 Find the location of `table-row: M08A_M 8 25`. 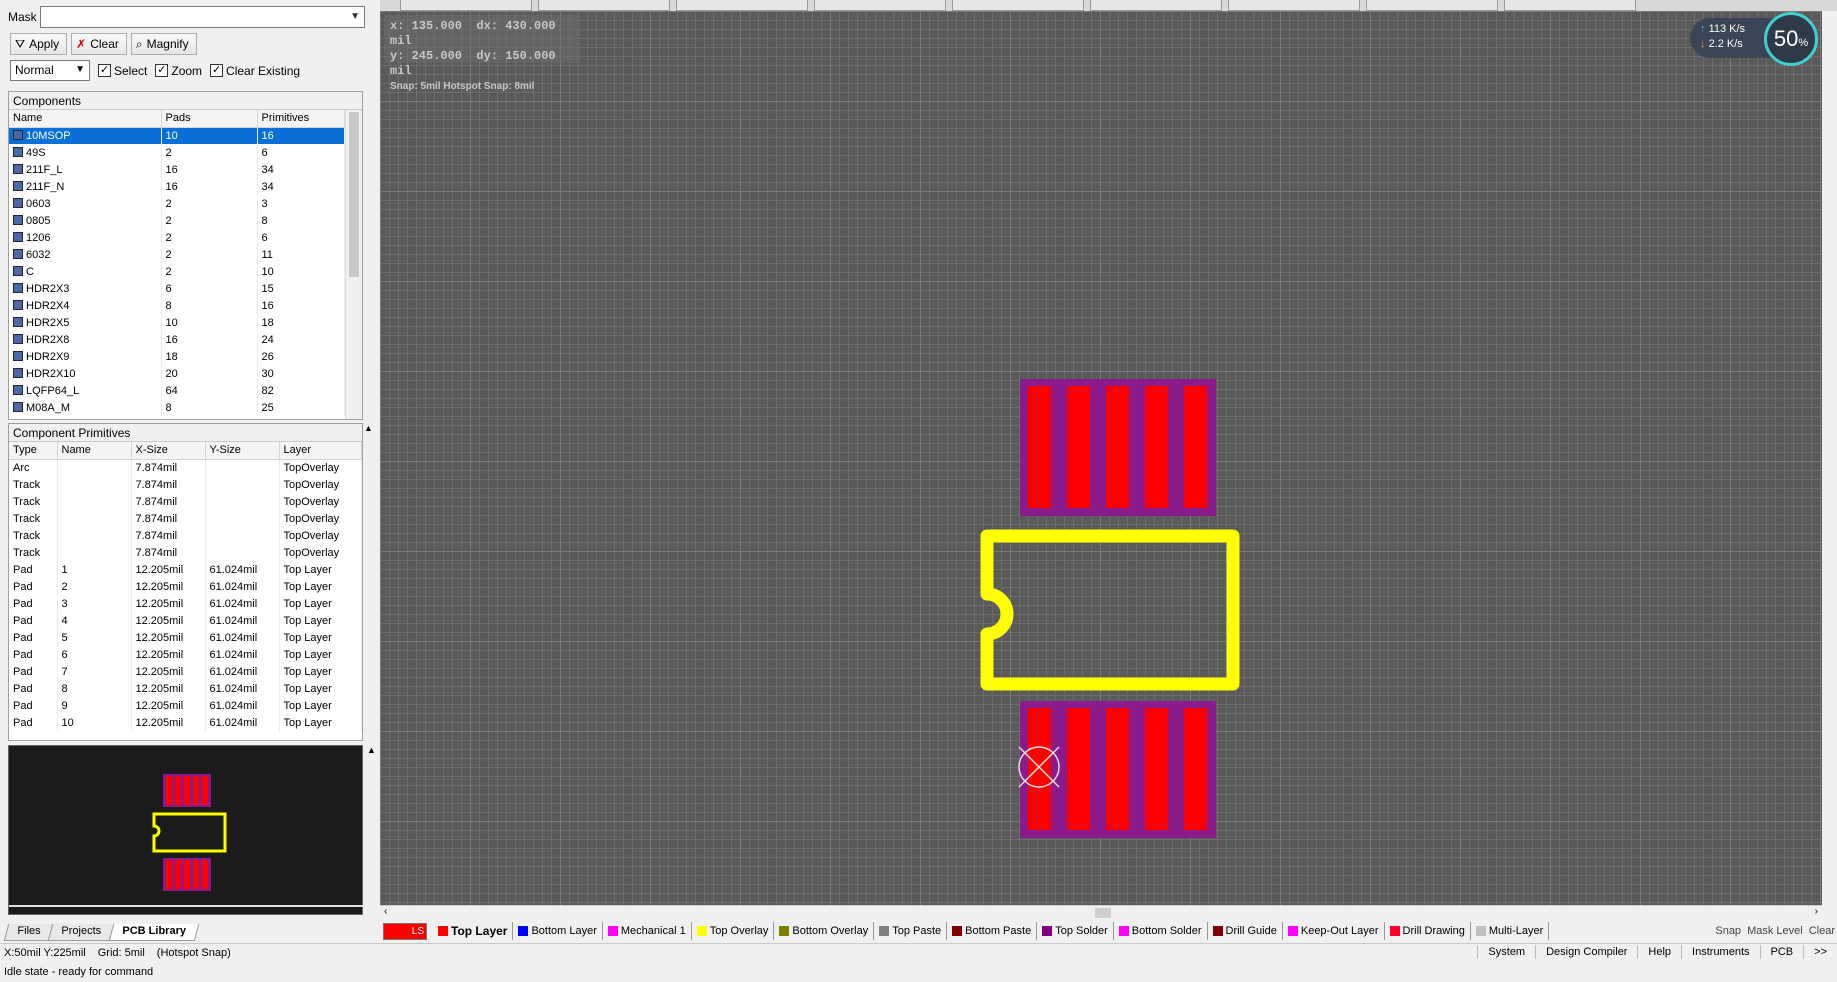

table-row: M08A_M 8 25 is located at coordinates (177, 407).